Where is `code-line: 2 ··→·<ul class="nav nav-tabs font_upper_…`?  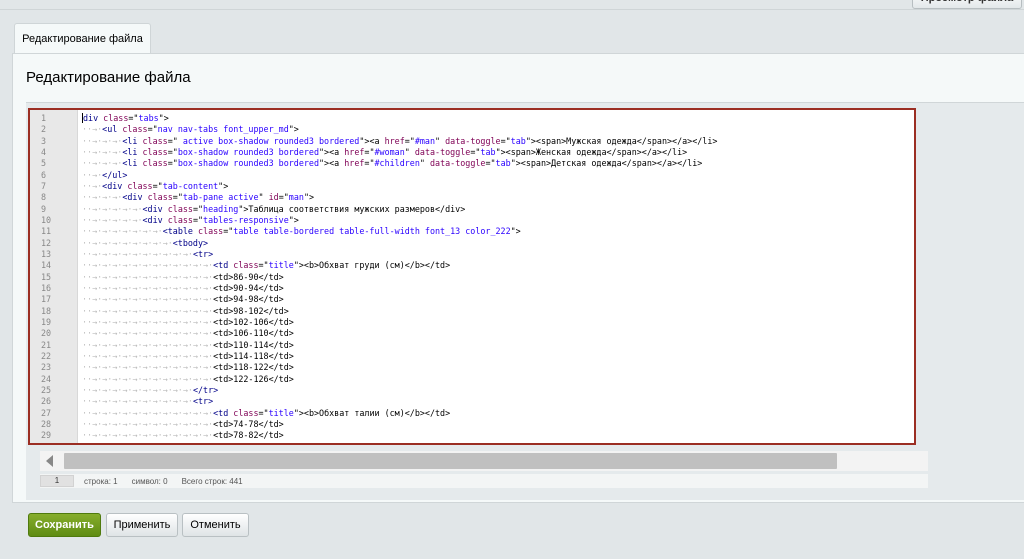
code-line: 2 ··→·<ul class="nav nav-tabs font_upper_… is located at coordinates (472, 129).